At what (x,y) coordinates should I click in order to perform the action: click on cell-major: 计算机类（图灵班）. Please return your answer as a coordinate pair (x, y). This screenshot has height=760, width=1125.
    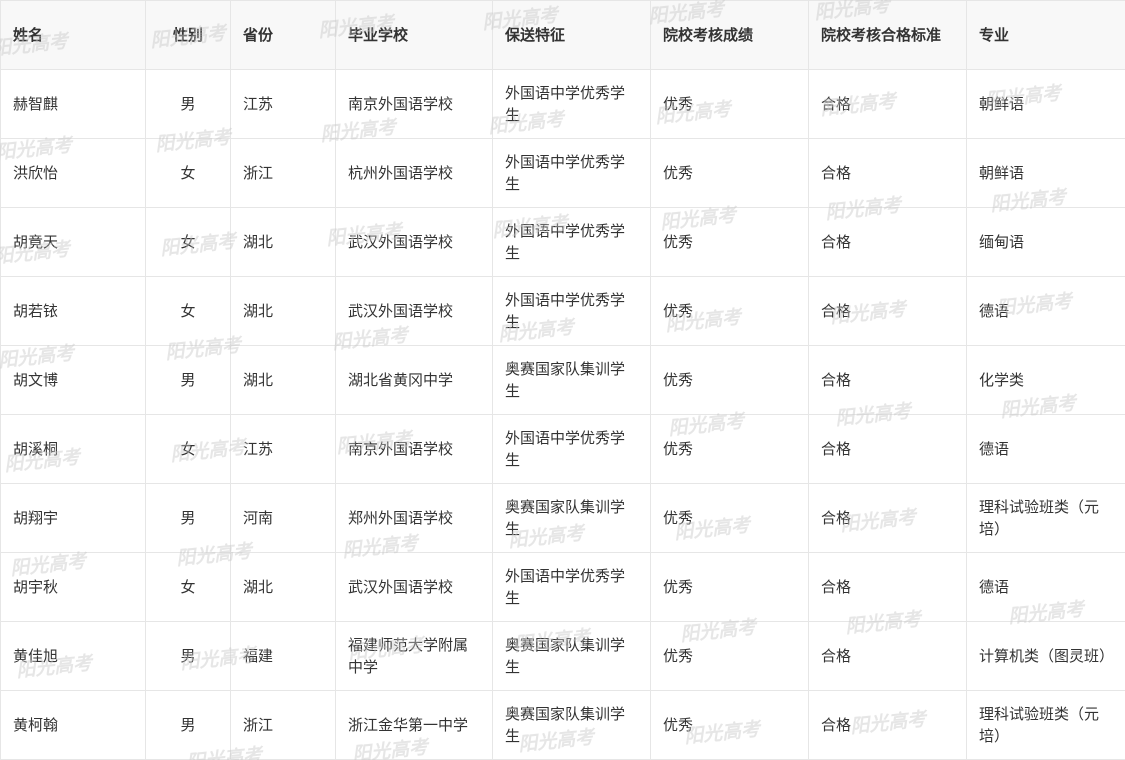
    Looking at the image, I should click on (1045, 656).